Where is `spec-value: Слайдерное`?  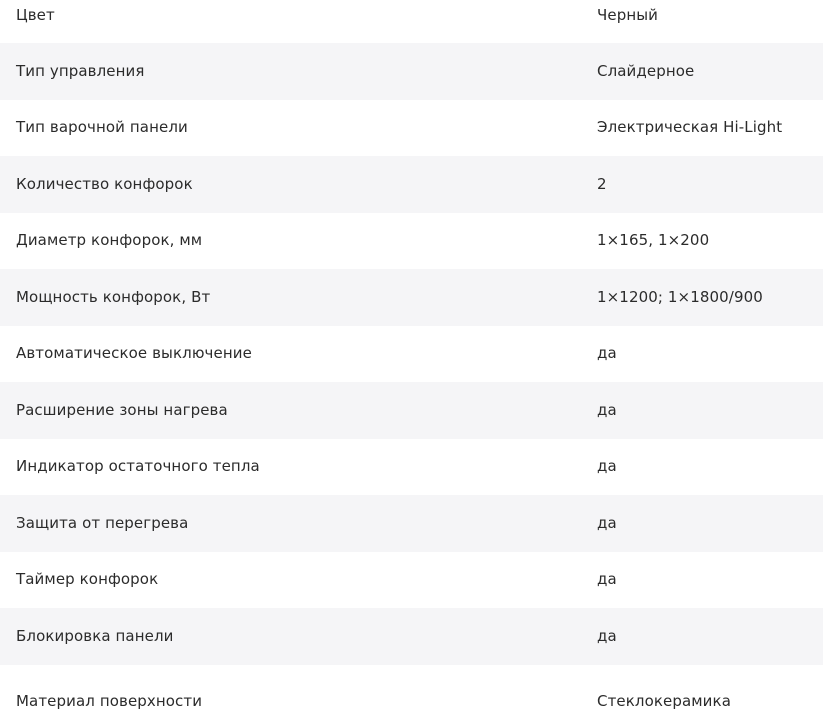 spec-value: Слайдерное is located at coordinates (646, 71).